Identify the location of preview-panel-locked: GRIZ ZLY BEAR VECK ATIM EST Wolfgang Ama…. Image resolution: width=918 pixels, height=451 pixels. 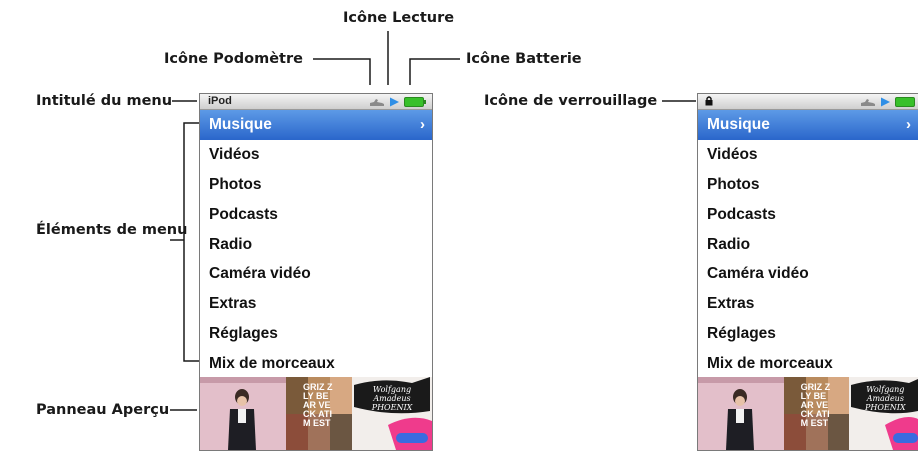
(808, 413).